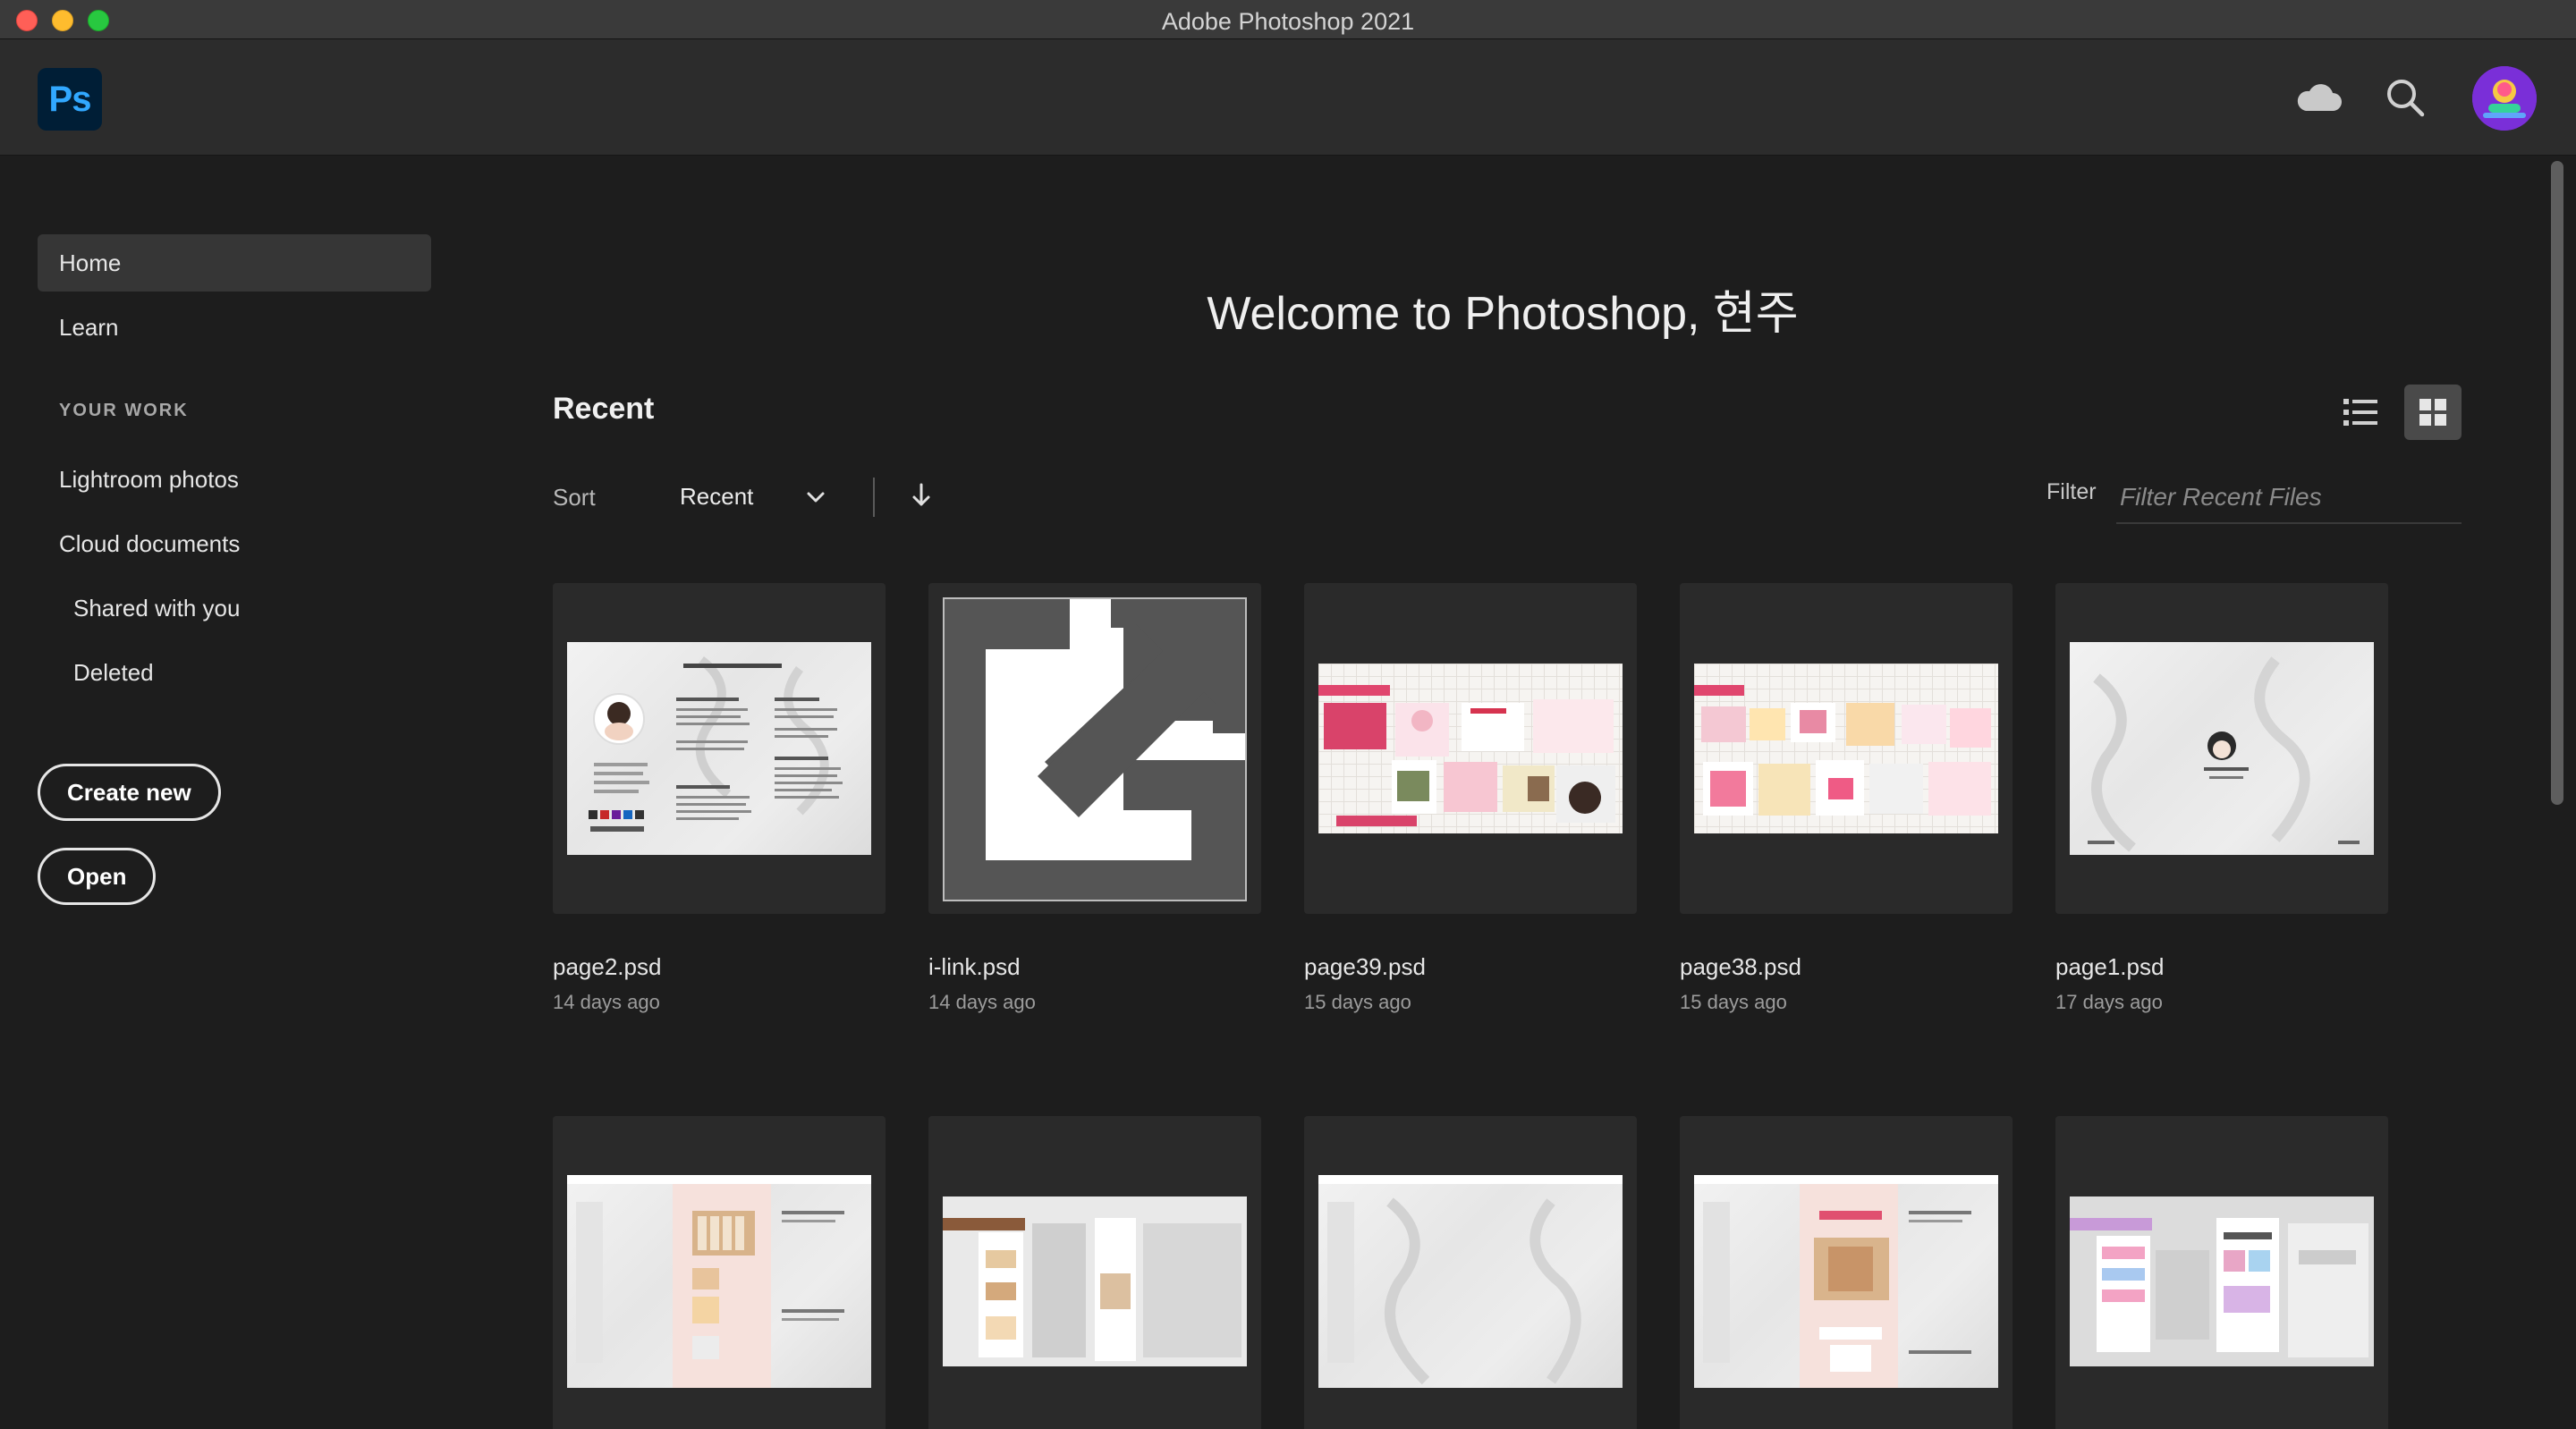 The image size is (2576, 1429). What do you see at coordinates (234, 608) in the screenshot?
I see `sidebar-item-shared-with-you: Shared with you` at bounding box center [234, 608].